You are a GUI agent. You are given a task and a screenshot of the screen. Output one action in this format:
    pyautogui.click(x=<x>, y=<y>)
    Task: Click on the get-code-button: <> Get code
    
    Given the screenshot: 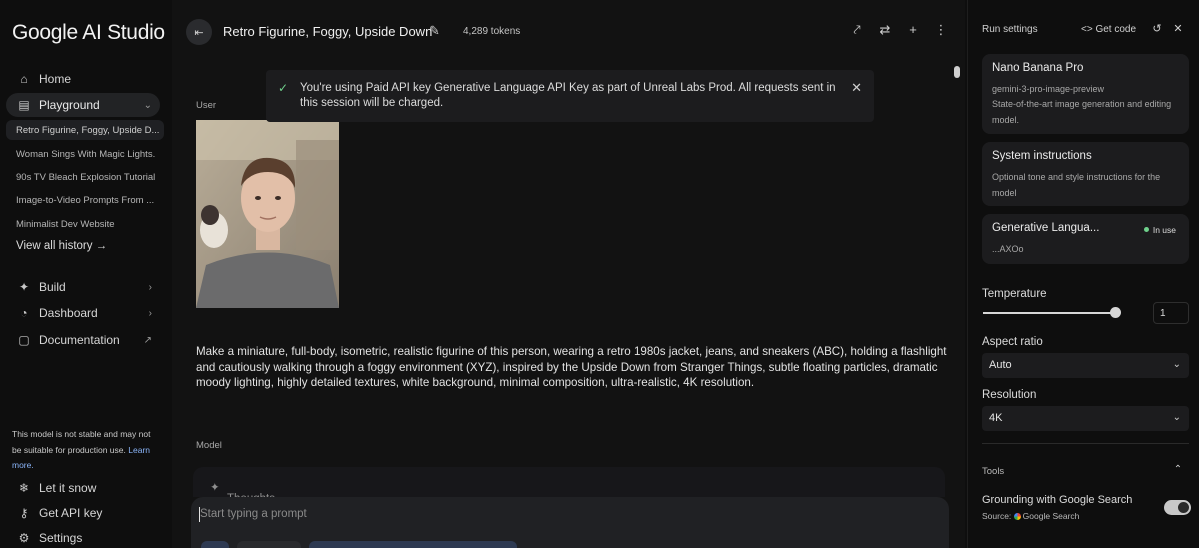 What is the action you would take?
    pyautogui.click(x=1108, y=29)
    